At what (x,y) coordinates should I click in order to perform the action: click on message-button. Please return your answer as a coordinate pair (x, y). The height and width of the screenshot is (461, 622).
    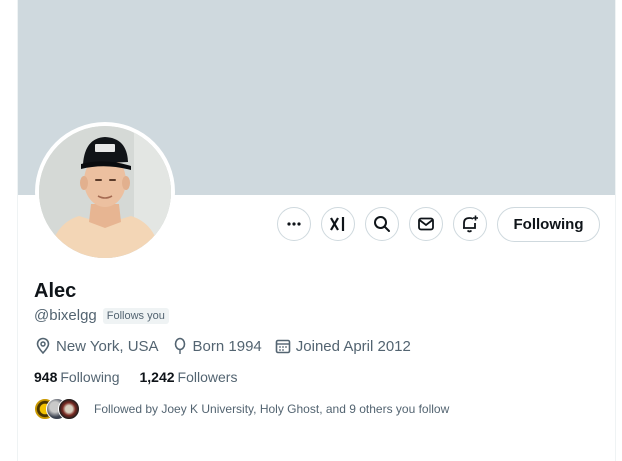
    Looking at the image, I should click on (426, 224).